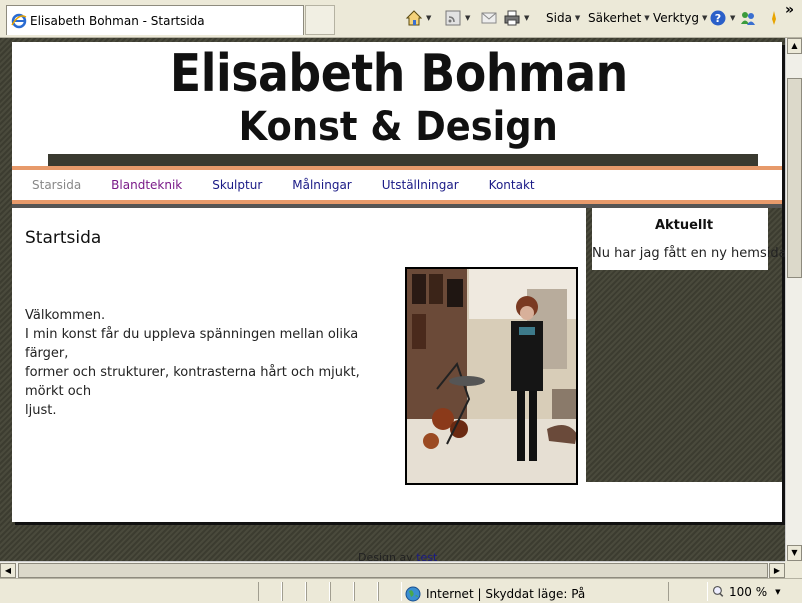 This screenshot has width=802, height=603. What do you see at coordinates (8, 570) in the screenshot?
I see `scroll-left-button: ◀` at bounding box center [8, 570].